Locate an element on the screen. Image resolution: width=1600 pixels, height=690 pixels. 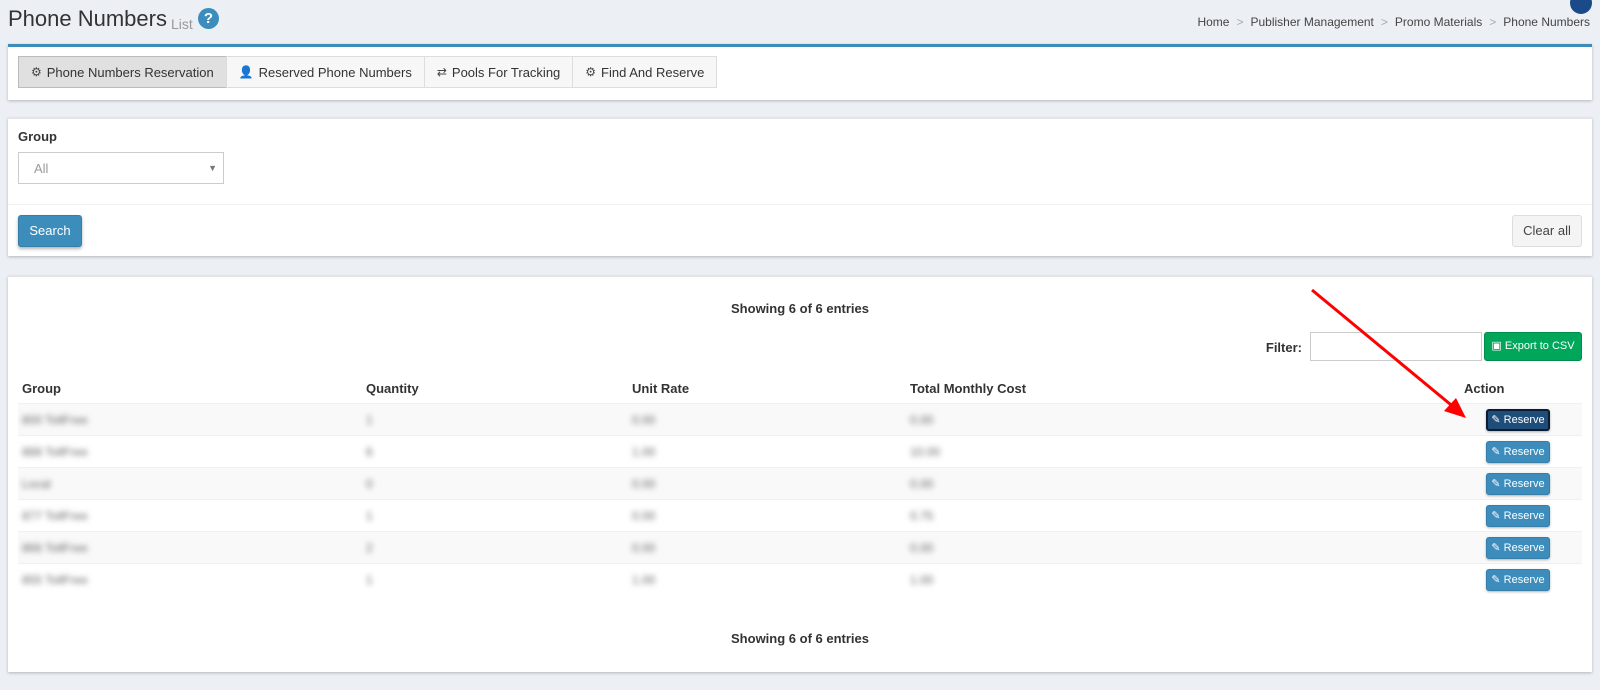
tab-reserved-phone-numbers: 👤 Reserved Phone Numbers is located at coordinates (325, 72).